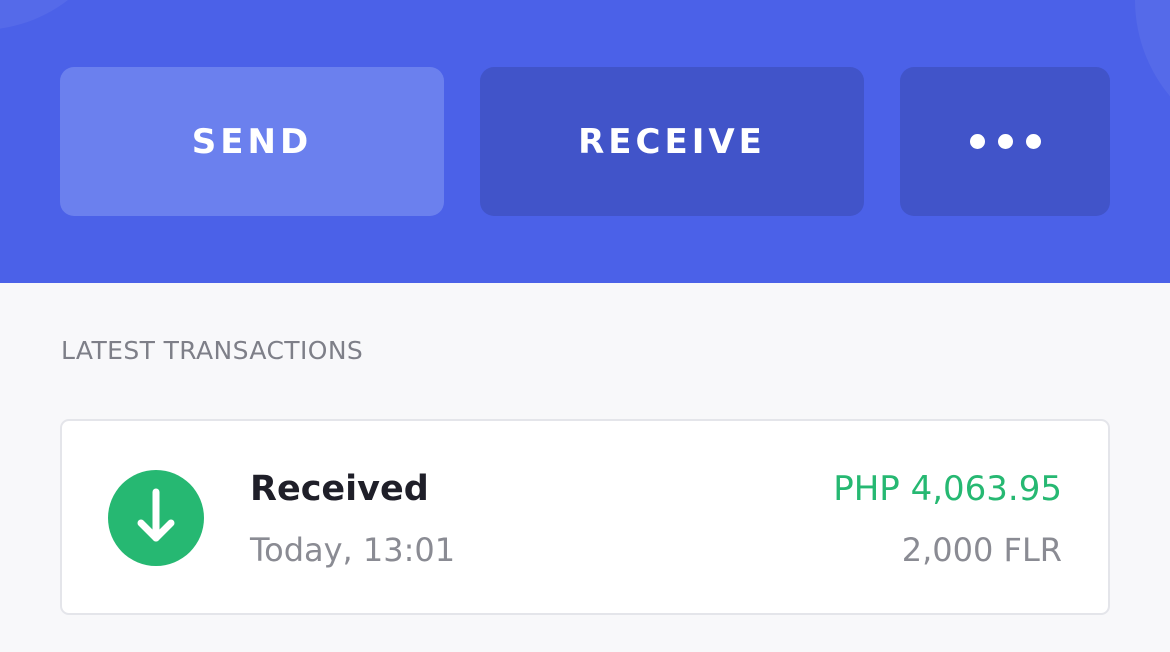 This screenshot has width=1170, height=652. I want to click on receive-button-label: RECEIVE, so click(672, 141).